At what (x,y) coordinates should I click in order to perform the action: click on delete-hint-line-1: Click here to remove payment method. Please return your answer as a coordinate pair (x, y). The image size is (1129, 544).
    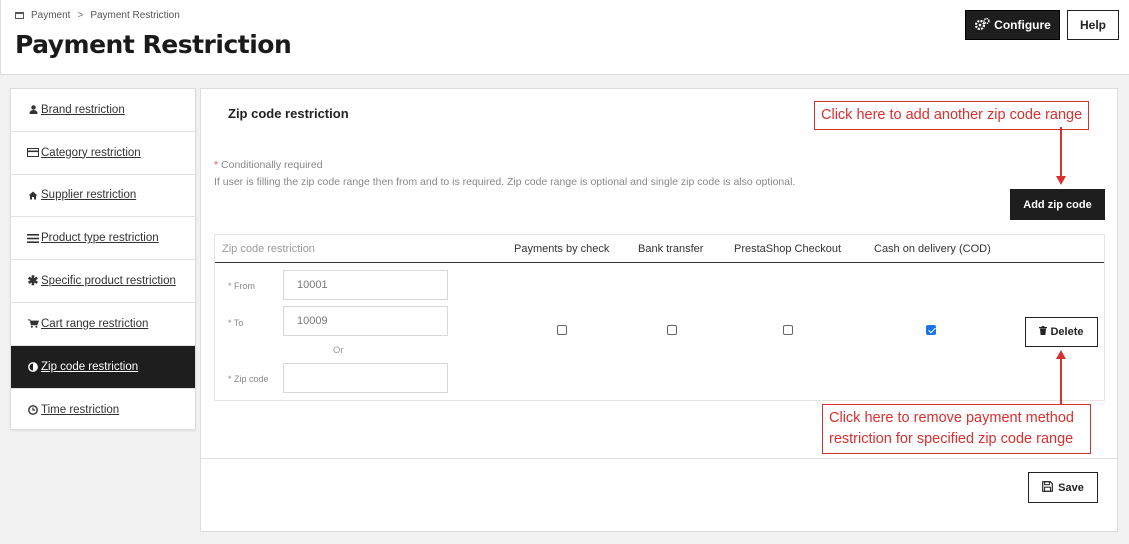
    Looking at the image, I should click on (951, 418).